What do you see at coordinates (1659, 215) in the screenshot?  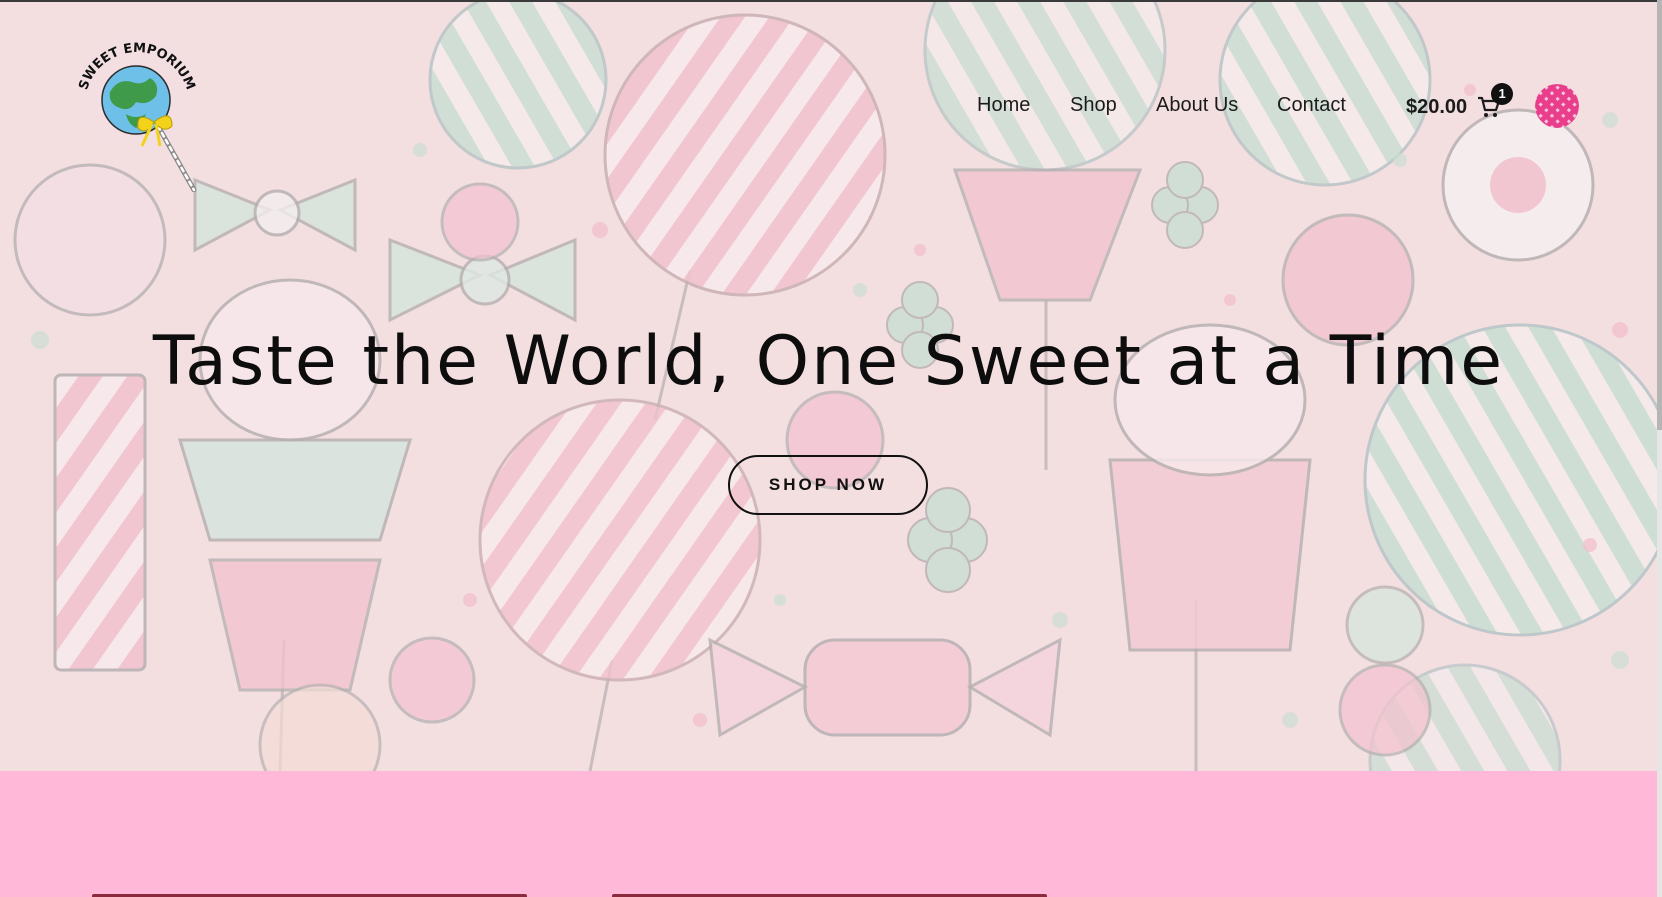 I see `scrollbar-thumb` at bounding box center [1659, 215].